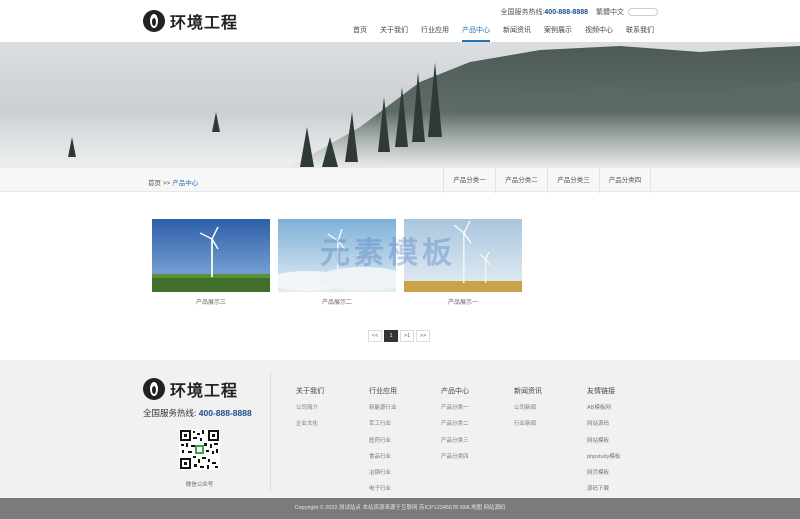  I want to click on footer-hotline-label: 全国服务热线:, so click(170, 413).